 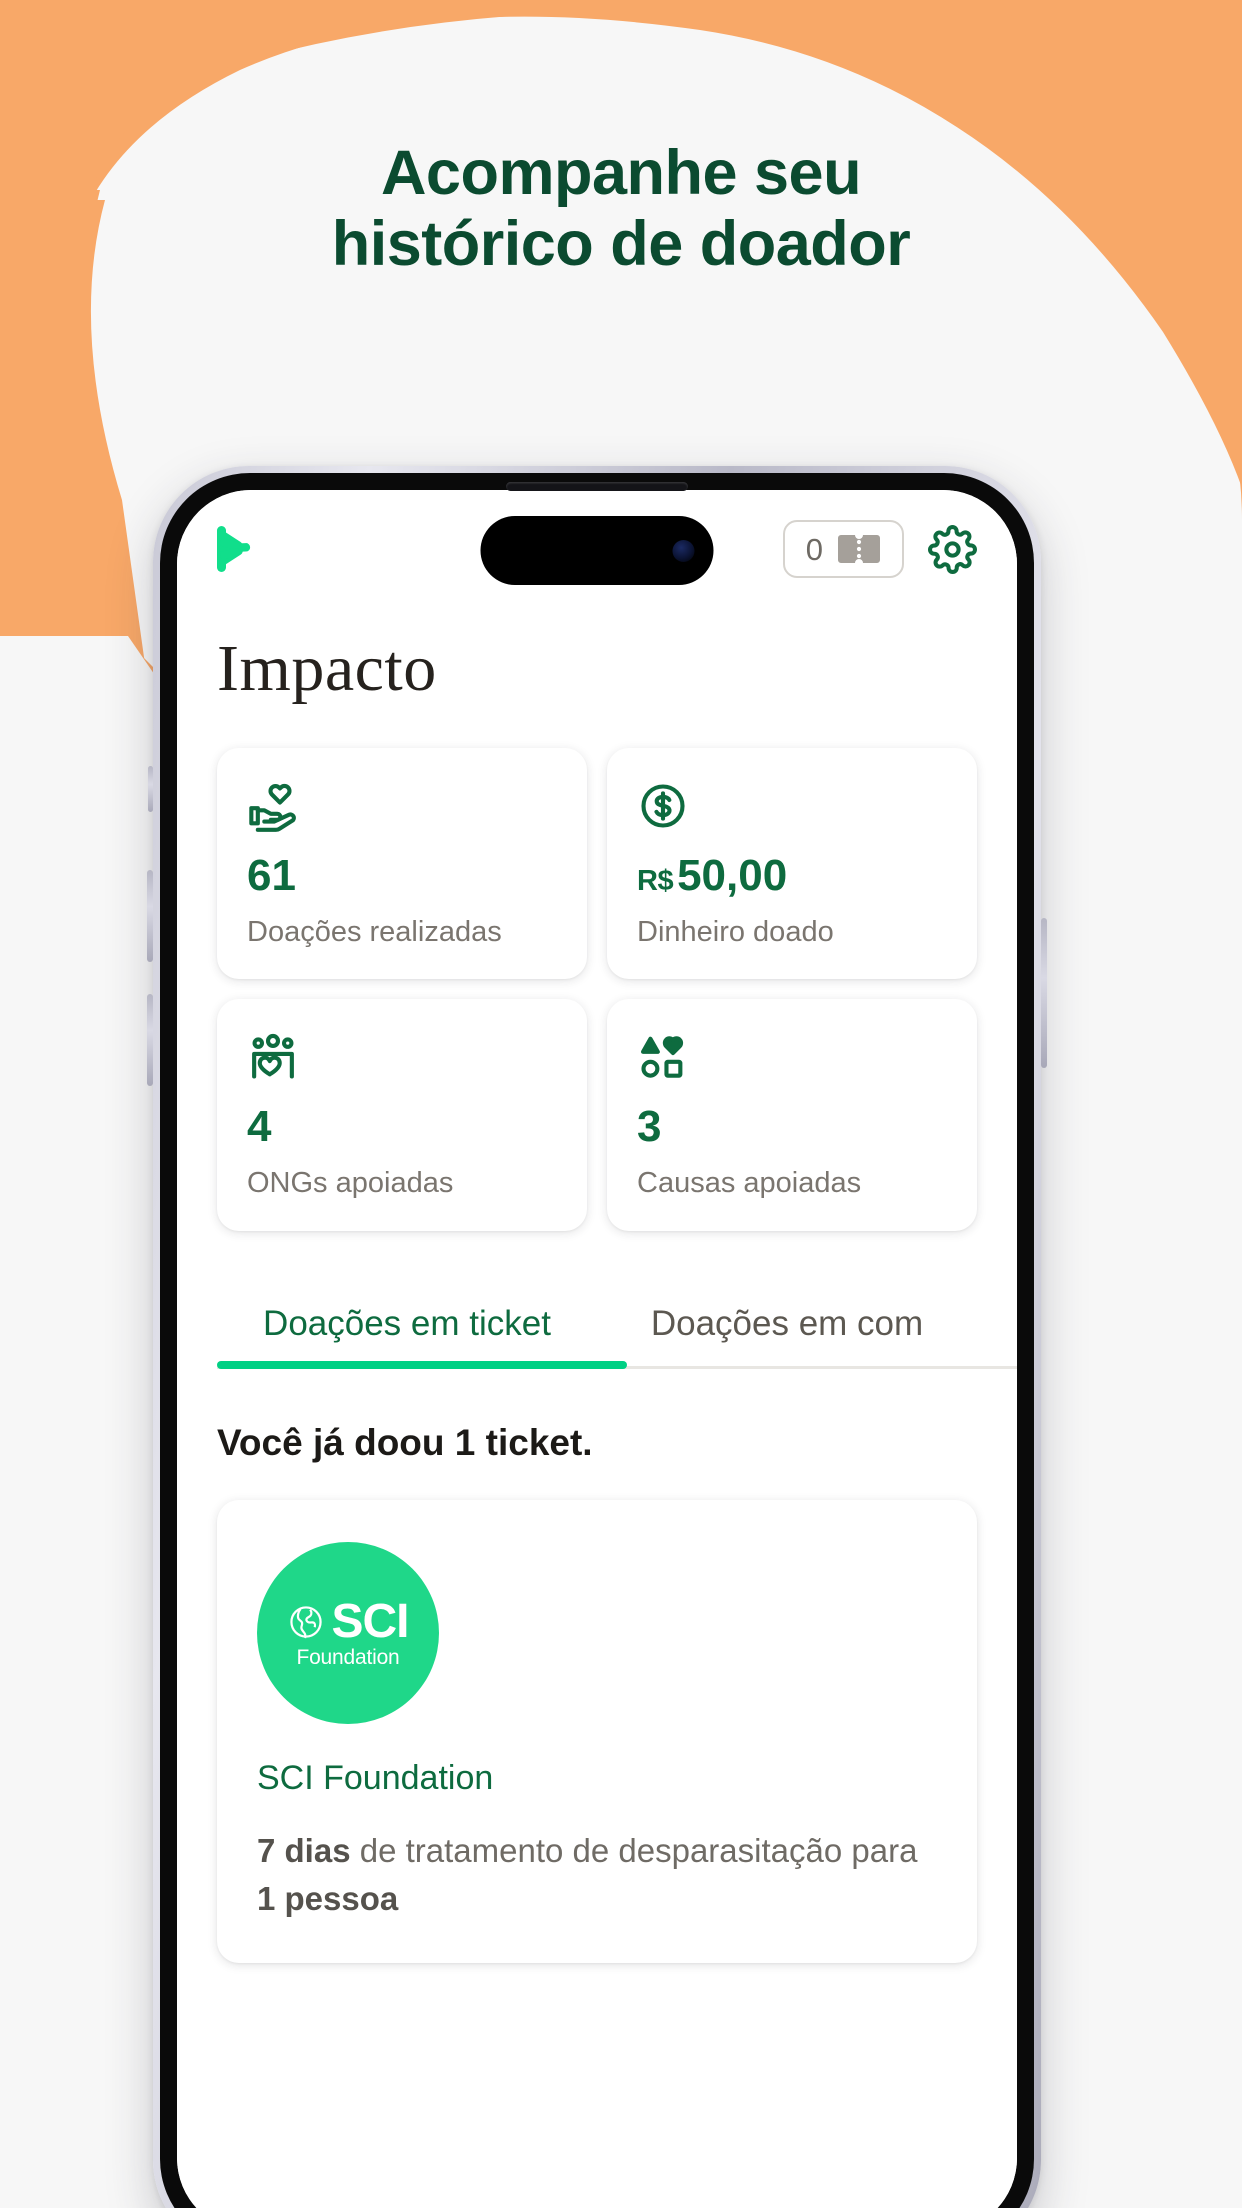 What do you see at coordinates (348, 1657) in the screenshot?
I see `org-logo-subtext: Foundation` at bounding box center [348, 1657].